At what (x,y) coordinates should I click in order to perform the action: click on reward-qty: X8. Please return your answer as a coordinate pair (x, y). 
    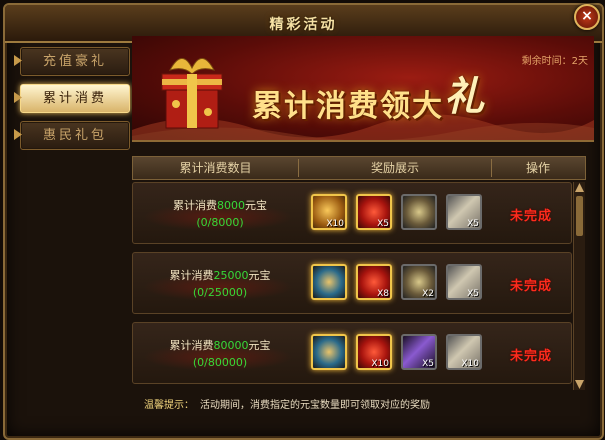
    Looking at the image, I should click on (383, 294).